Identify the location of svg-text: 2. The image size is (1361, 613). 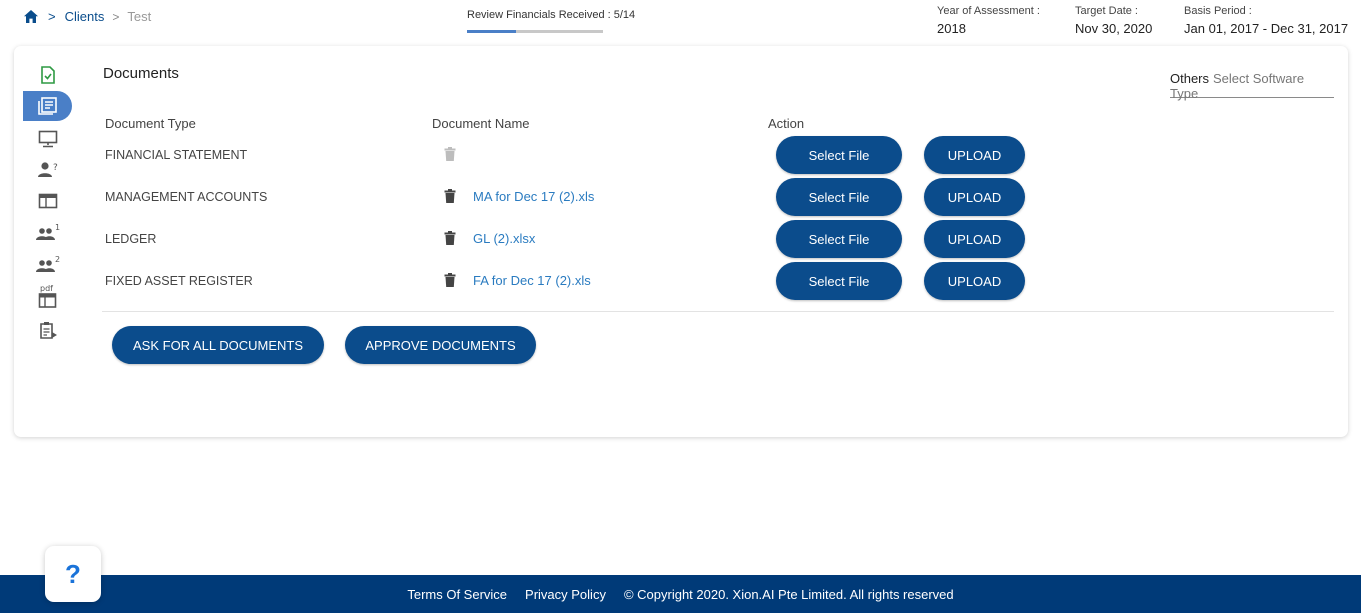
(57, 260).